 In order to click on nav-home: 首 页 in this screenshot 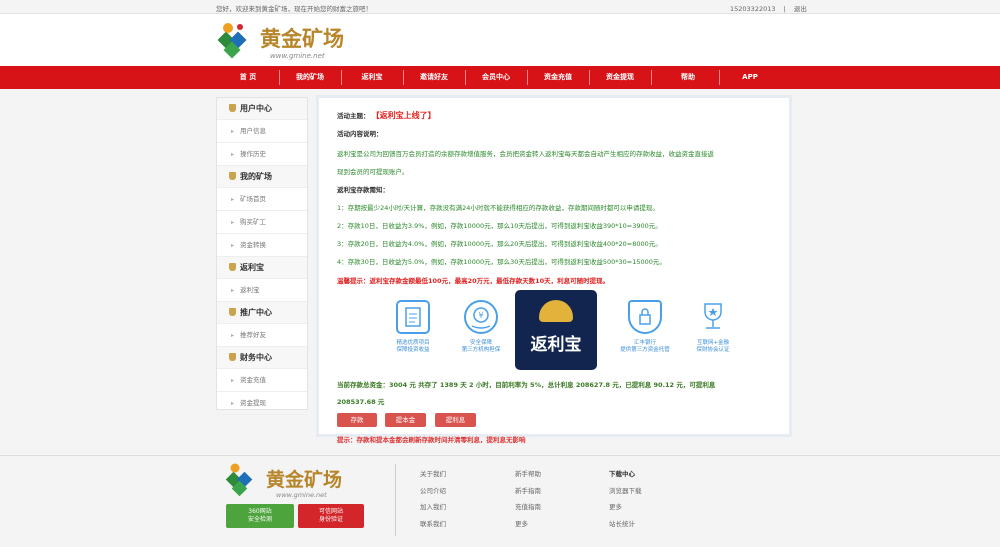, I will do `click(248, 77)`.